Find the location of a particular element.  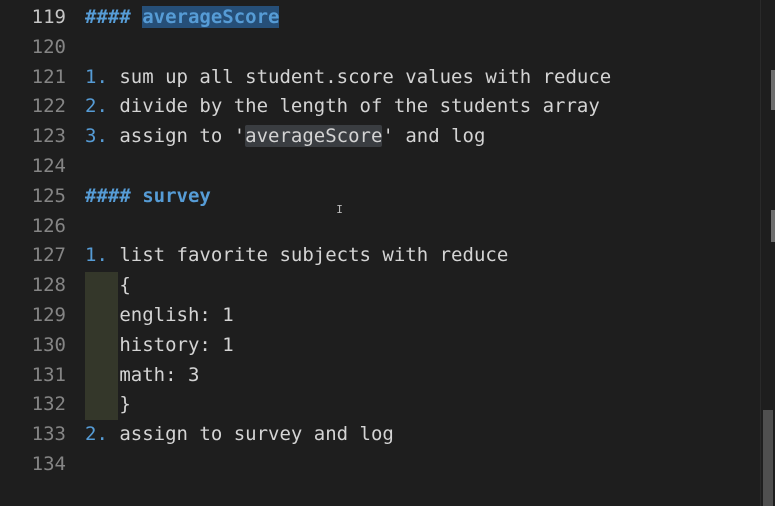

line-content: 3. assign to 'averageScore' and log is located at coordinates (285, 136).